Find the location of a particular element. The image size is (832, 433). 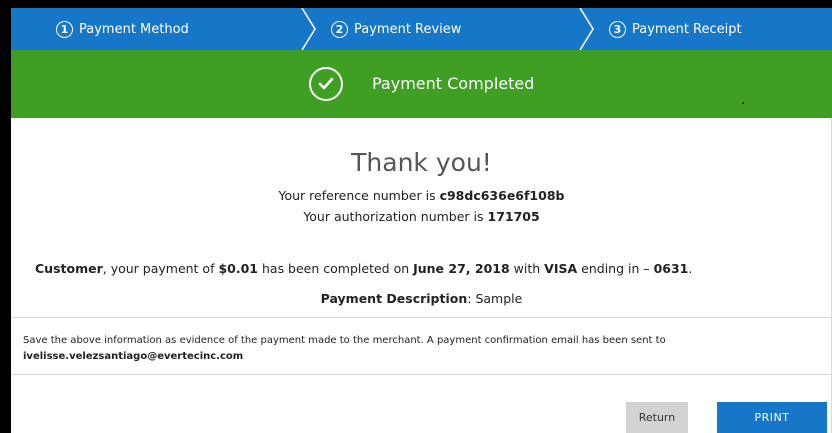

reference-number: c98dc636e6f108b is located at coordinates (502, 195).